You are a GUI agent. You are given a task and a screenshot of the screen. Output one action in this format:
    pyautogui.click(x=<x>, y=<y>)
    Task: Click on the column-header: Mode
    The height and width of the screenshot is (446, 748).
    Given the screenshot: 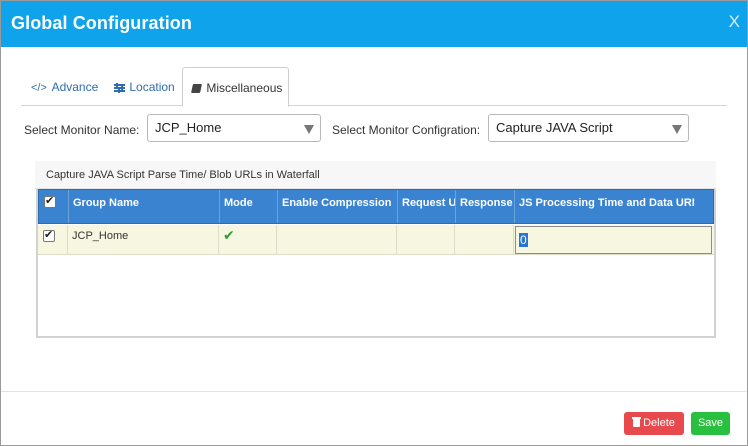 What is the action you would take?
    pyautogui.click(x=249, y=206)
    